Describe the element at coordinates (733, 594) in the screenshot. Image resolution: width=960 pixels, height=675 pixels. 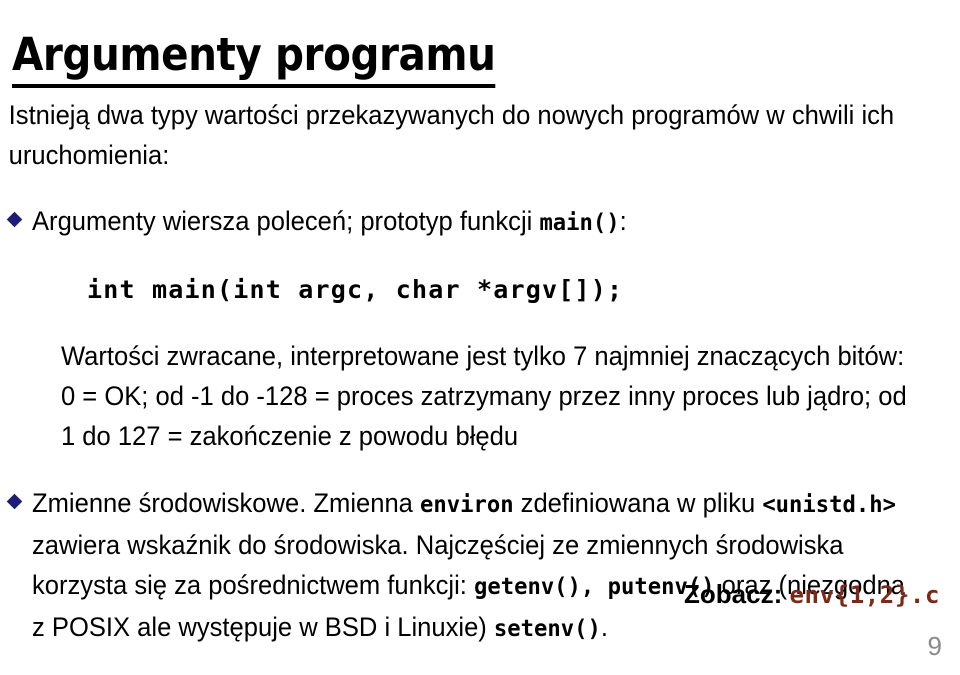
I see `see-also-label: Zobacz:` at that location.